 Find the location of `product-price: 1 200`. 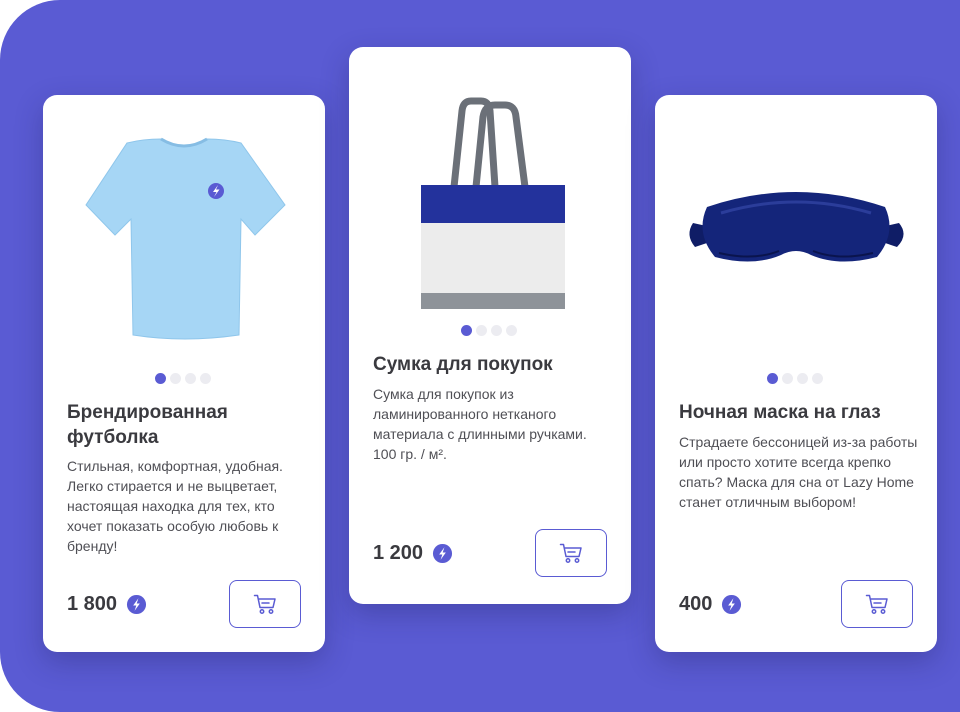

product-price: 1 200 is located at coordinates (413, 553).